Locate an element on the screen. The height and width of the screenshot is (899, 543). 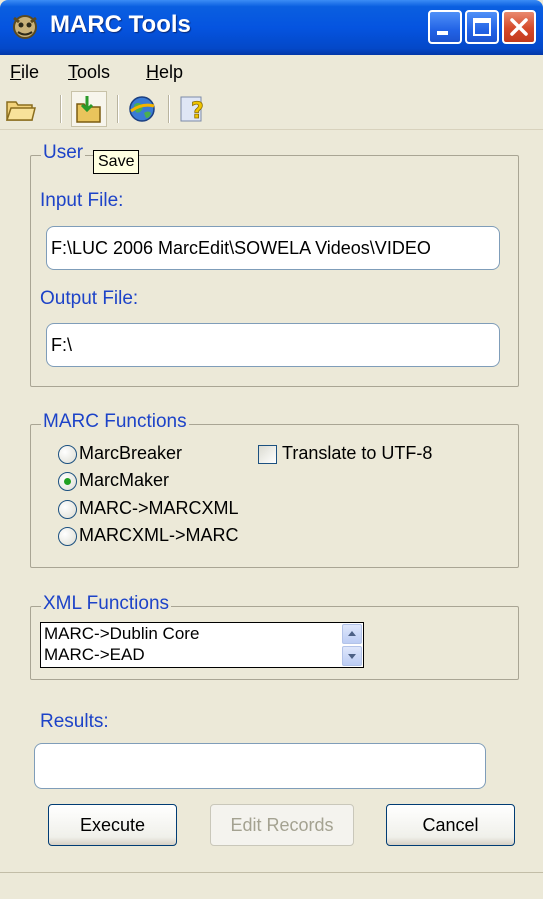
results-field is located at coordinates (260, 766).